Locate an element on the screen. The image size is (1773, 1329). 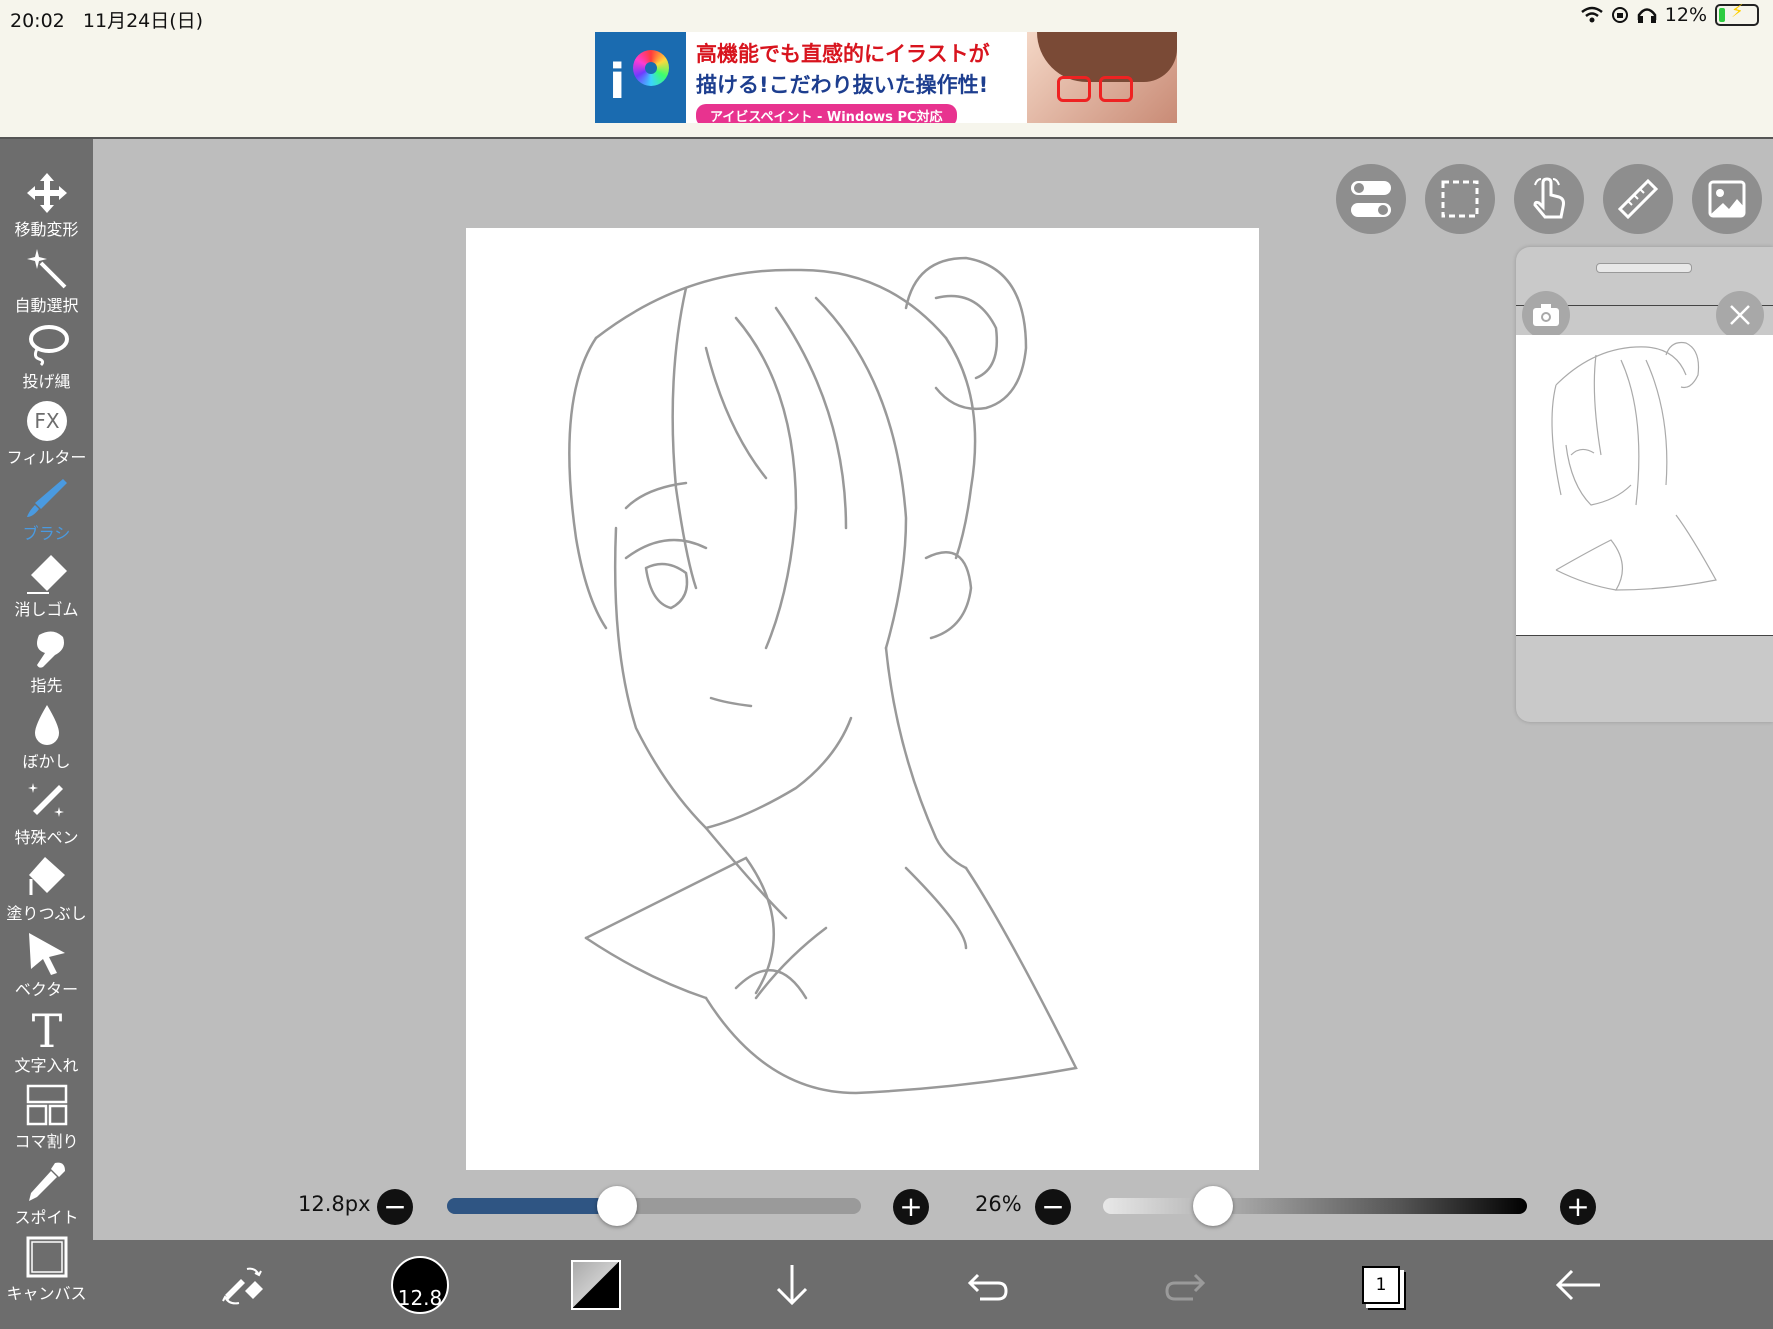
navigator-thumbnail is located at coordinates (1644, 485).